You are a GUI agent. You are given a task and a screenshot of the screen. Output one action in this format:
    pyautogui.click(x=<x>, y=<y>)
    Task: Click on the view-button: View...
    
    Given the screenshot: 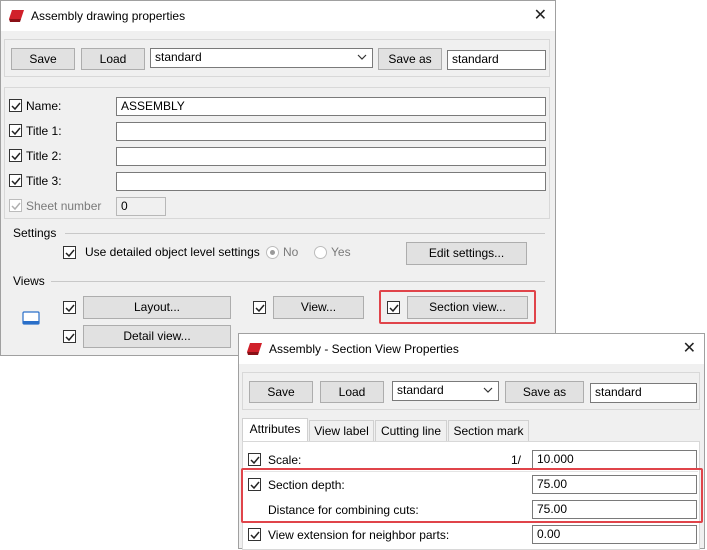 What is the action you would take?
    pyautogui.click(x=318, y=307)
    